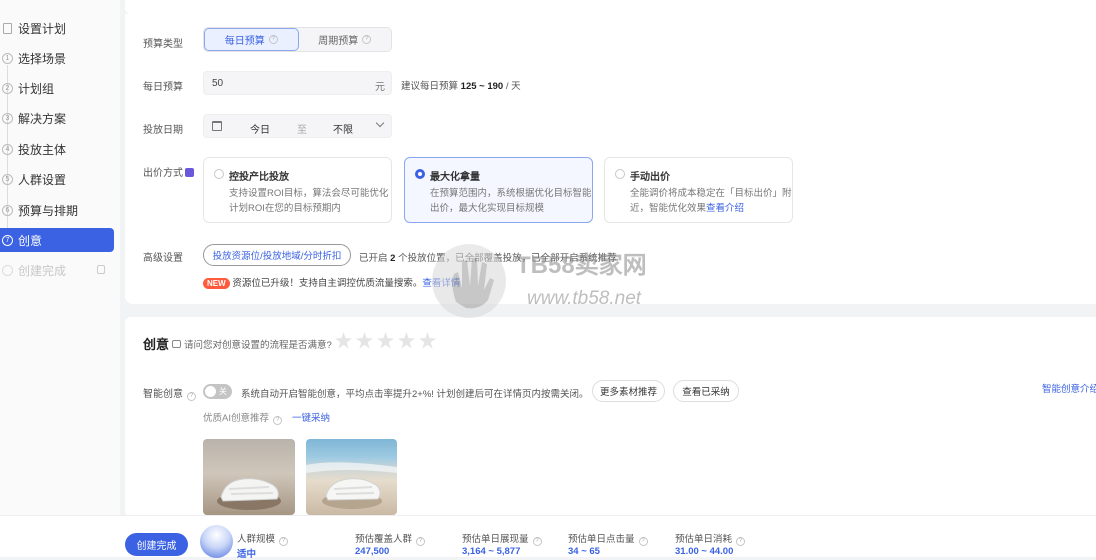 This screenshot has height=560, width=1096. I want to click on bid-option-manual: 手动出价 全能调价将成本稳定在「目标出价」附 近，智能优化效果查看介绍, so click(698, 190).